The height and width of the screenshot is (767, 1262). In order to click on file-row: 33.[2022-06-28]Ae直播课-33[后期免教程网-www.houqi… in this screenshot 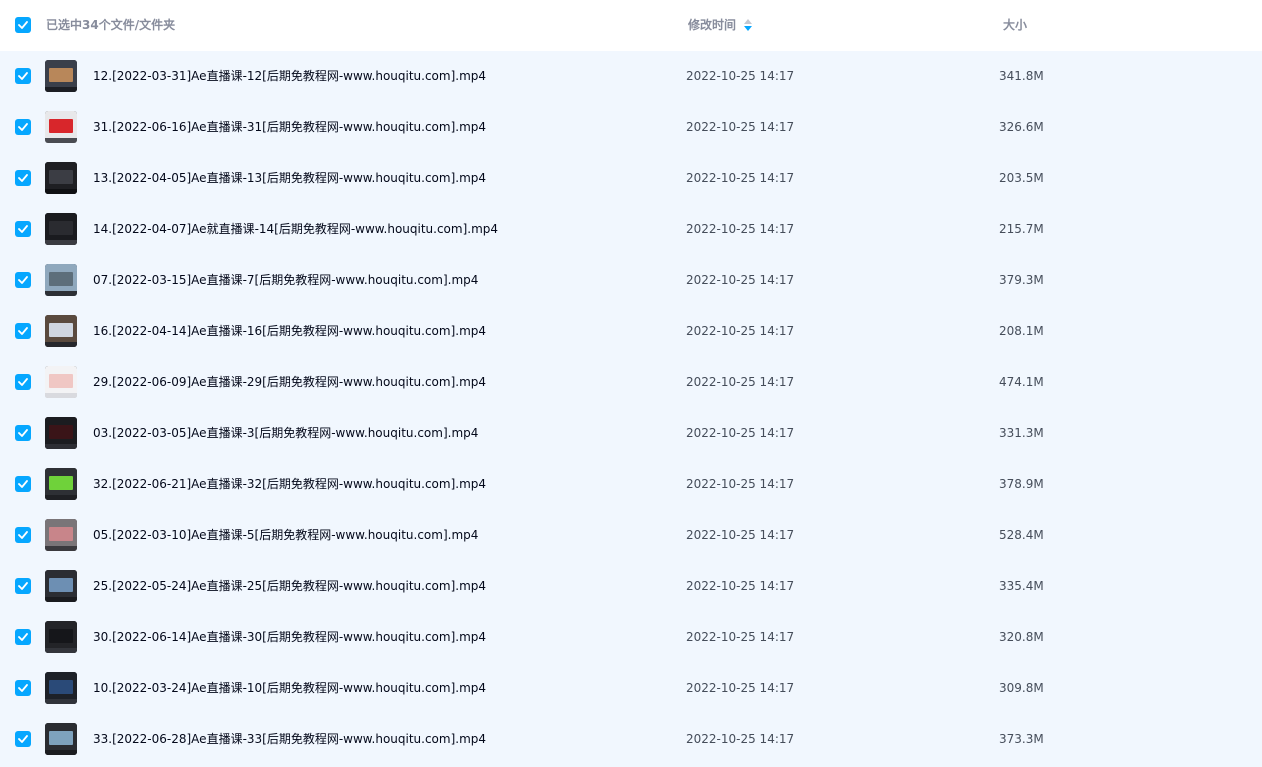, I will do `click(631, 739)`.